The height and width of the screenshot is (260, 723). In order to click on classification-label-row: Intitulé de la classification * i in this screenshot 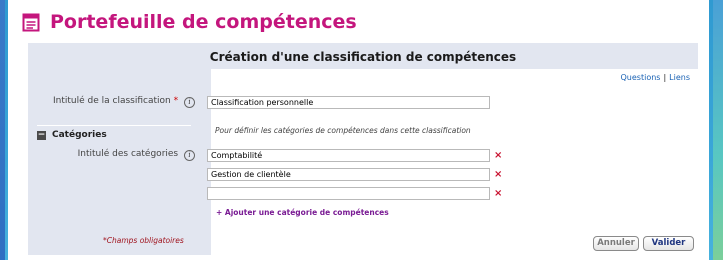, I will do `click(124, 102)`.